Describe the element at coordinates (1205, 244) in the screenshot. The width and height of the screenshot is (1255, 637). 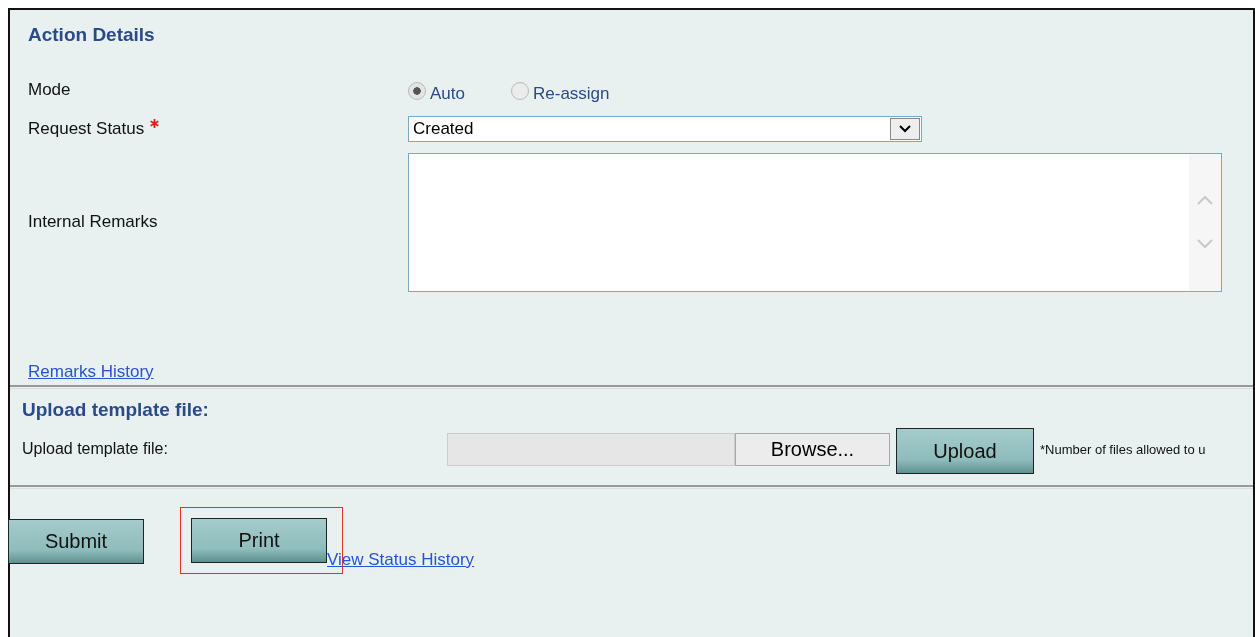
I see `scroll-down-icon` at that location.